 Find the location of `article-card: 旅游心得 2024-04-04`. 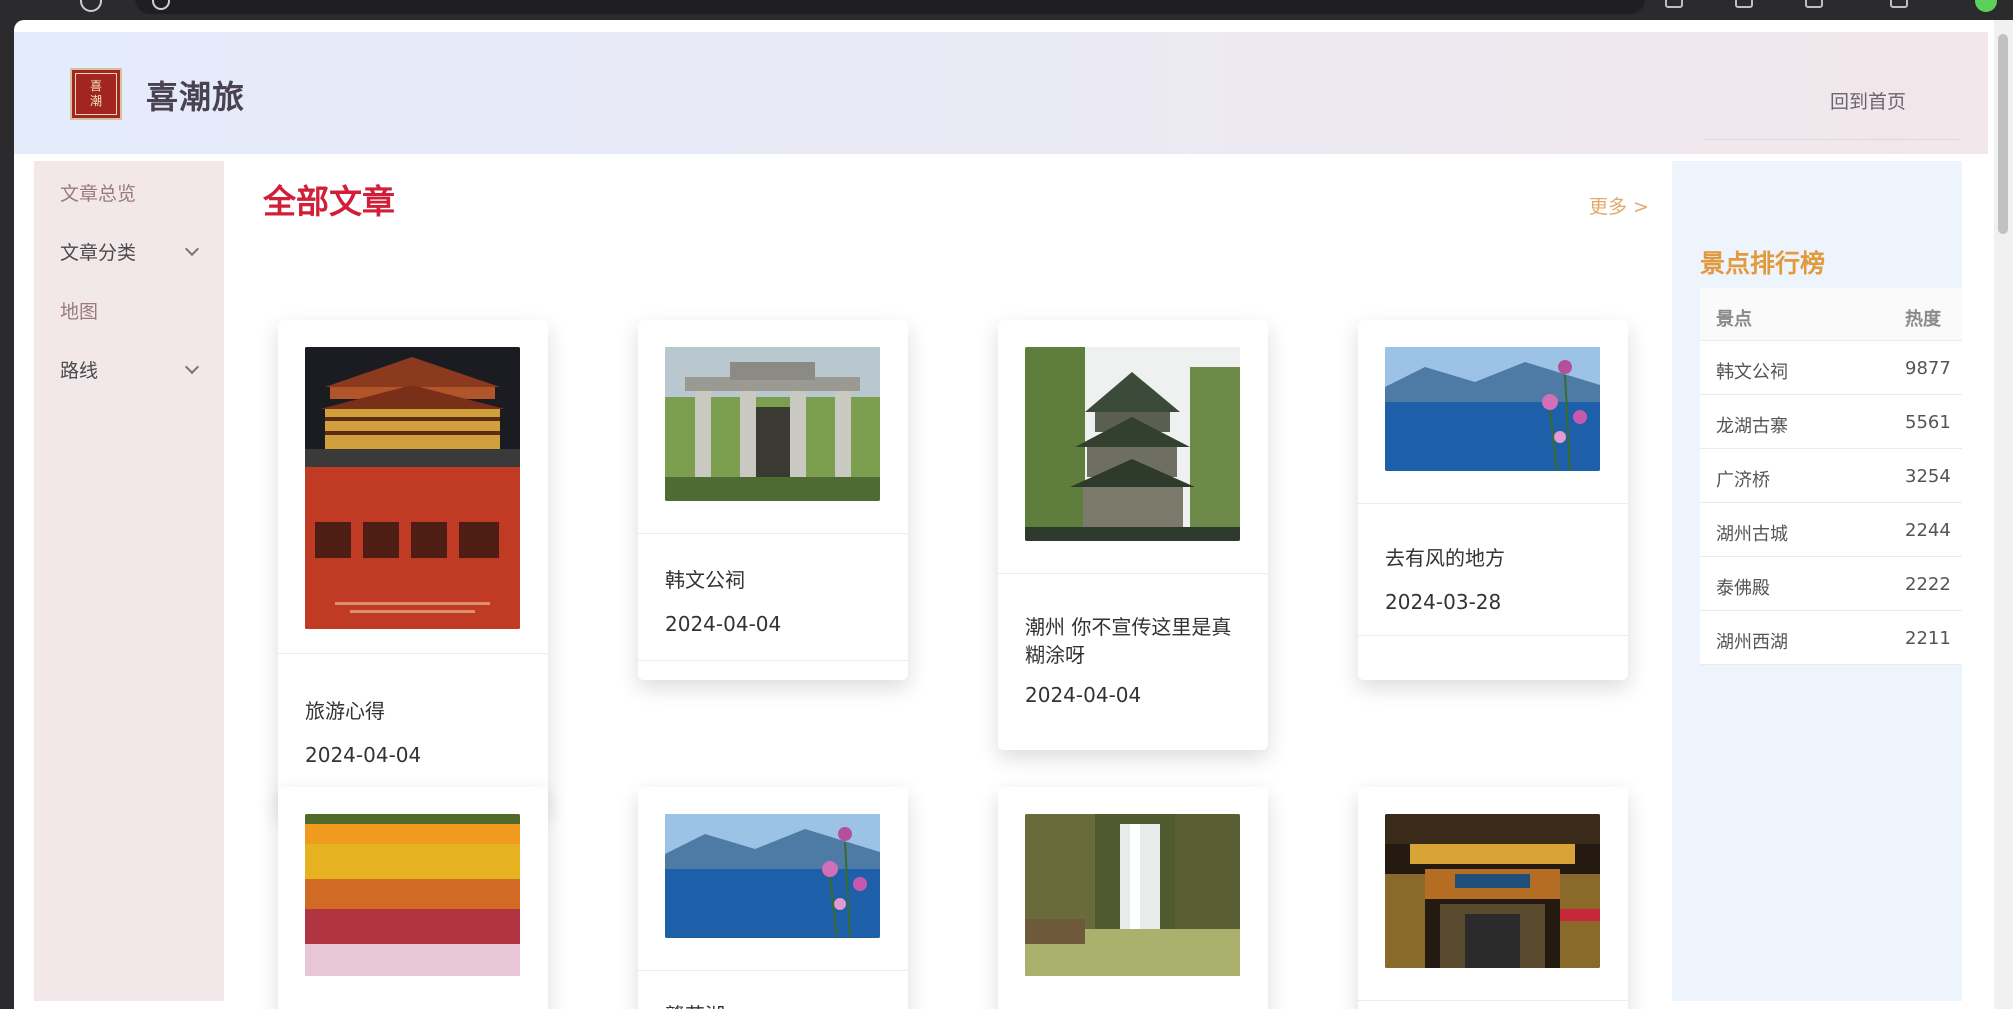

article-card: 旅游心得 2024-04-04 is located at coordinates (413, 565).